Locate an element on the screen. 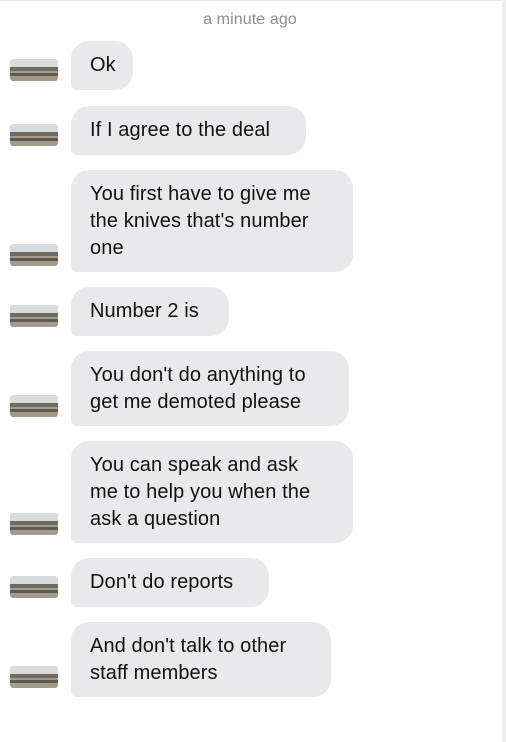 This screenshot has width=506, height=742. message-row: Don't do reports is located at coordinates (250, 583).